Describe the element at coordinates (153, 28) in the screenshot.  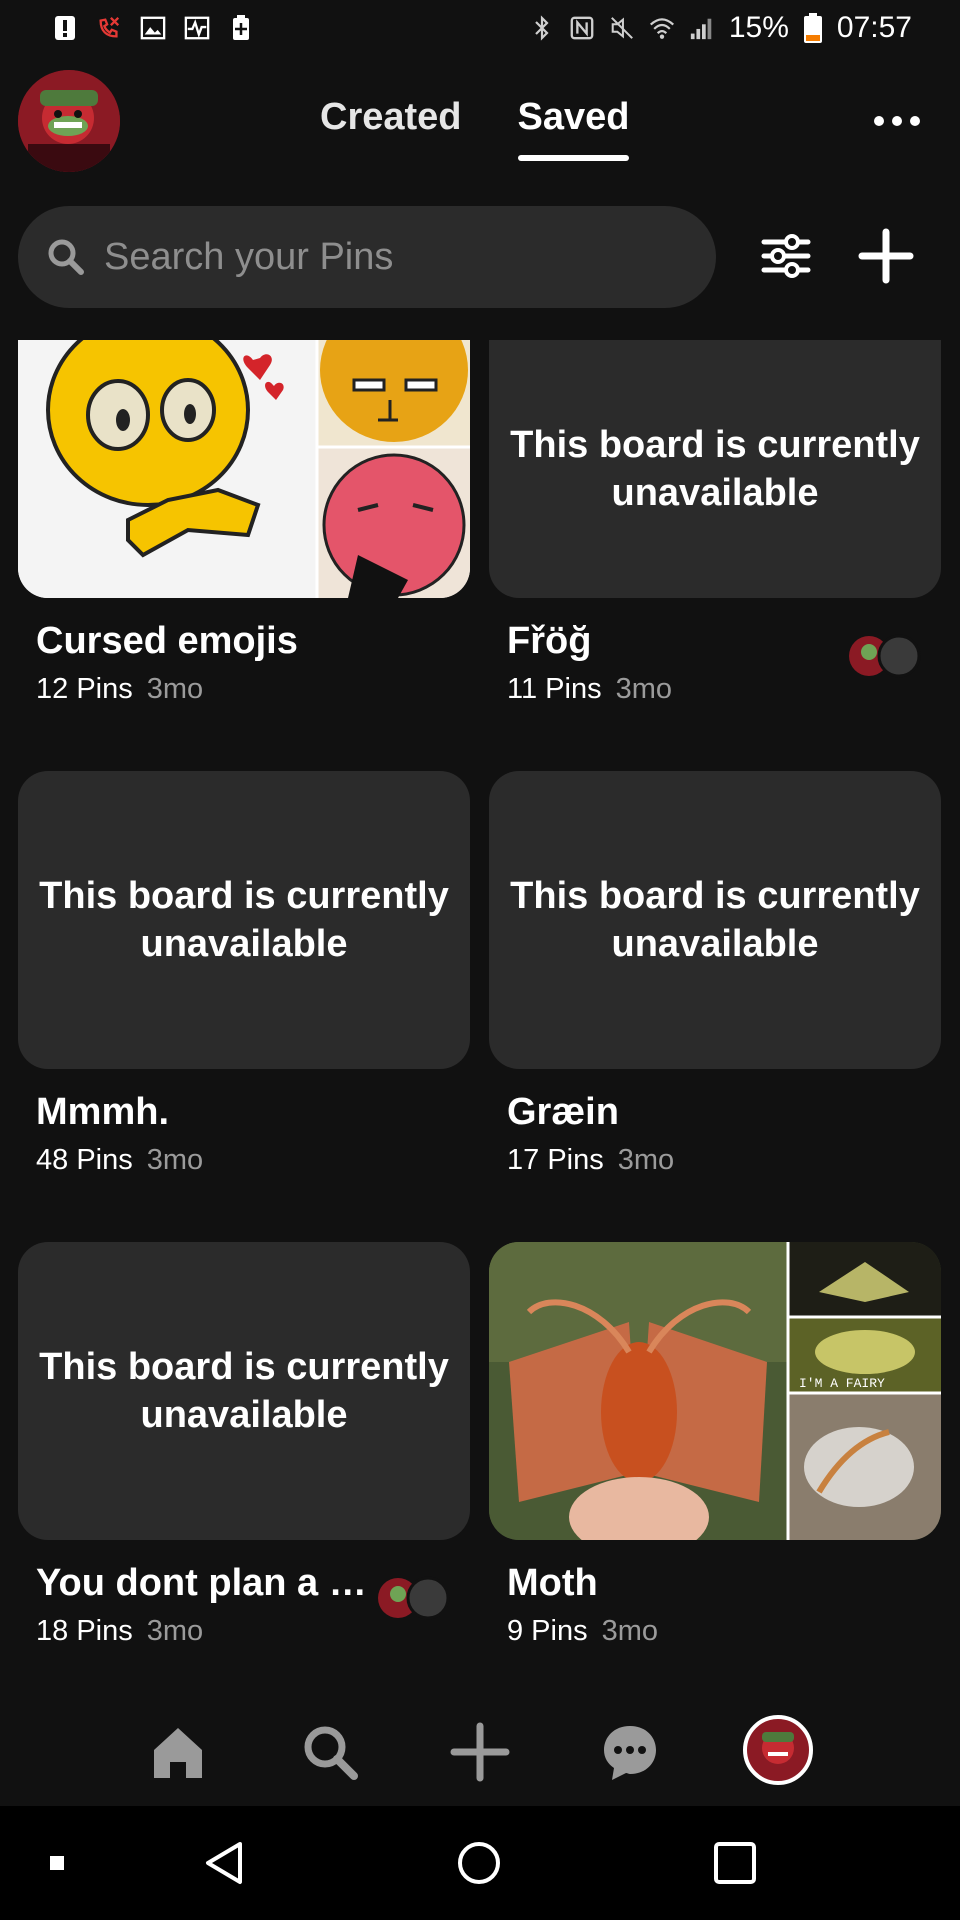
I see `image-icon` at that location.